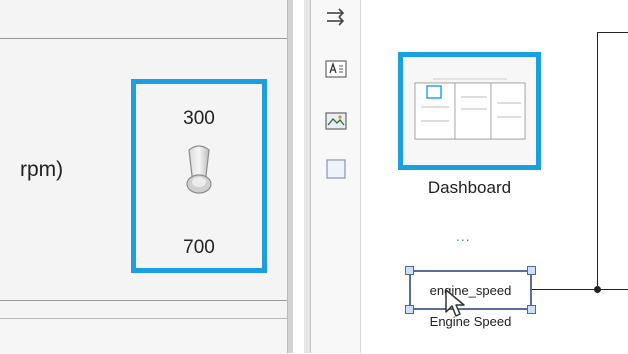  What do you see at coordinates (470, 321) in the screenshot?
I see `engine-speed-caption: Engine Speed` at bounding box center [470, 321].